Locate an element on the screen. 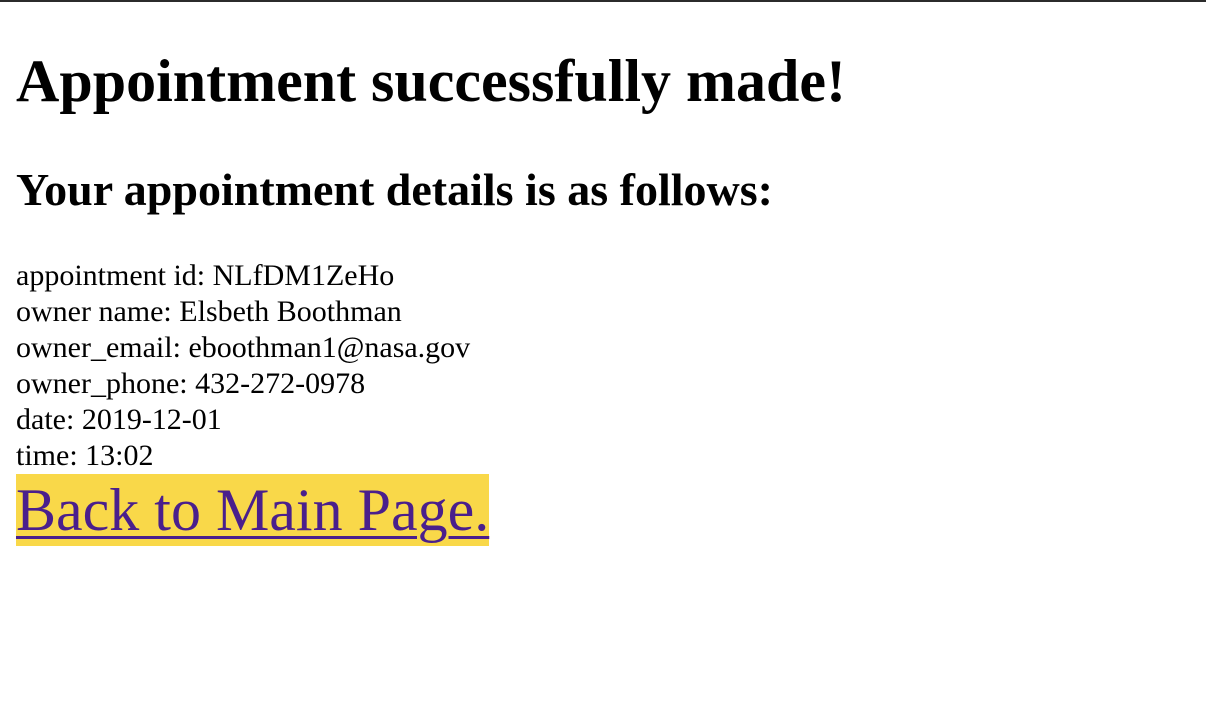  detail-time: time: 13:02 is located at coordinates (243, 456).